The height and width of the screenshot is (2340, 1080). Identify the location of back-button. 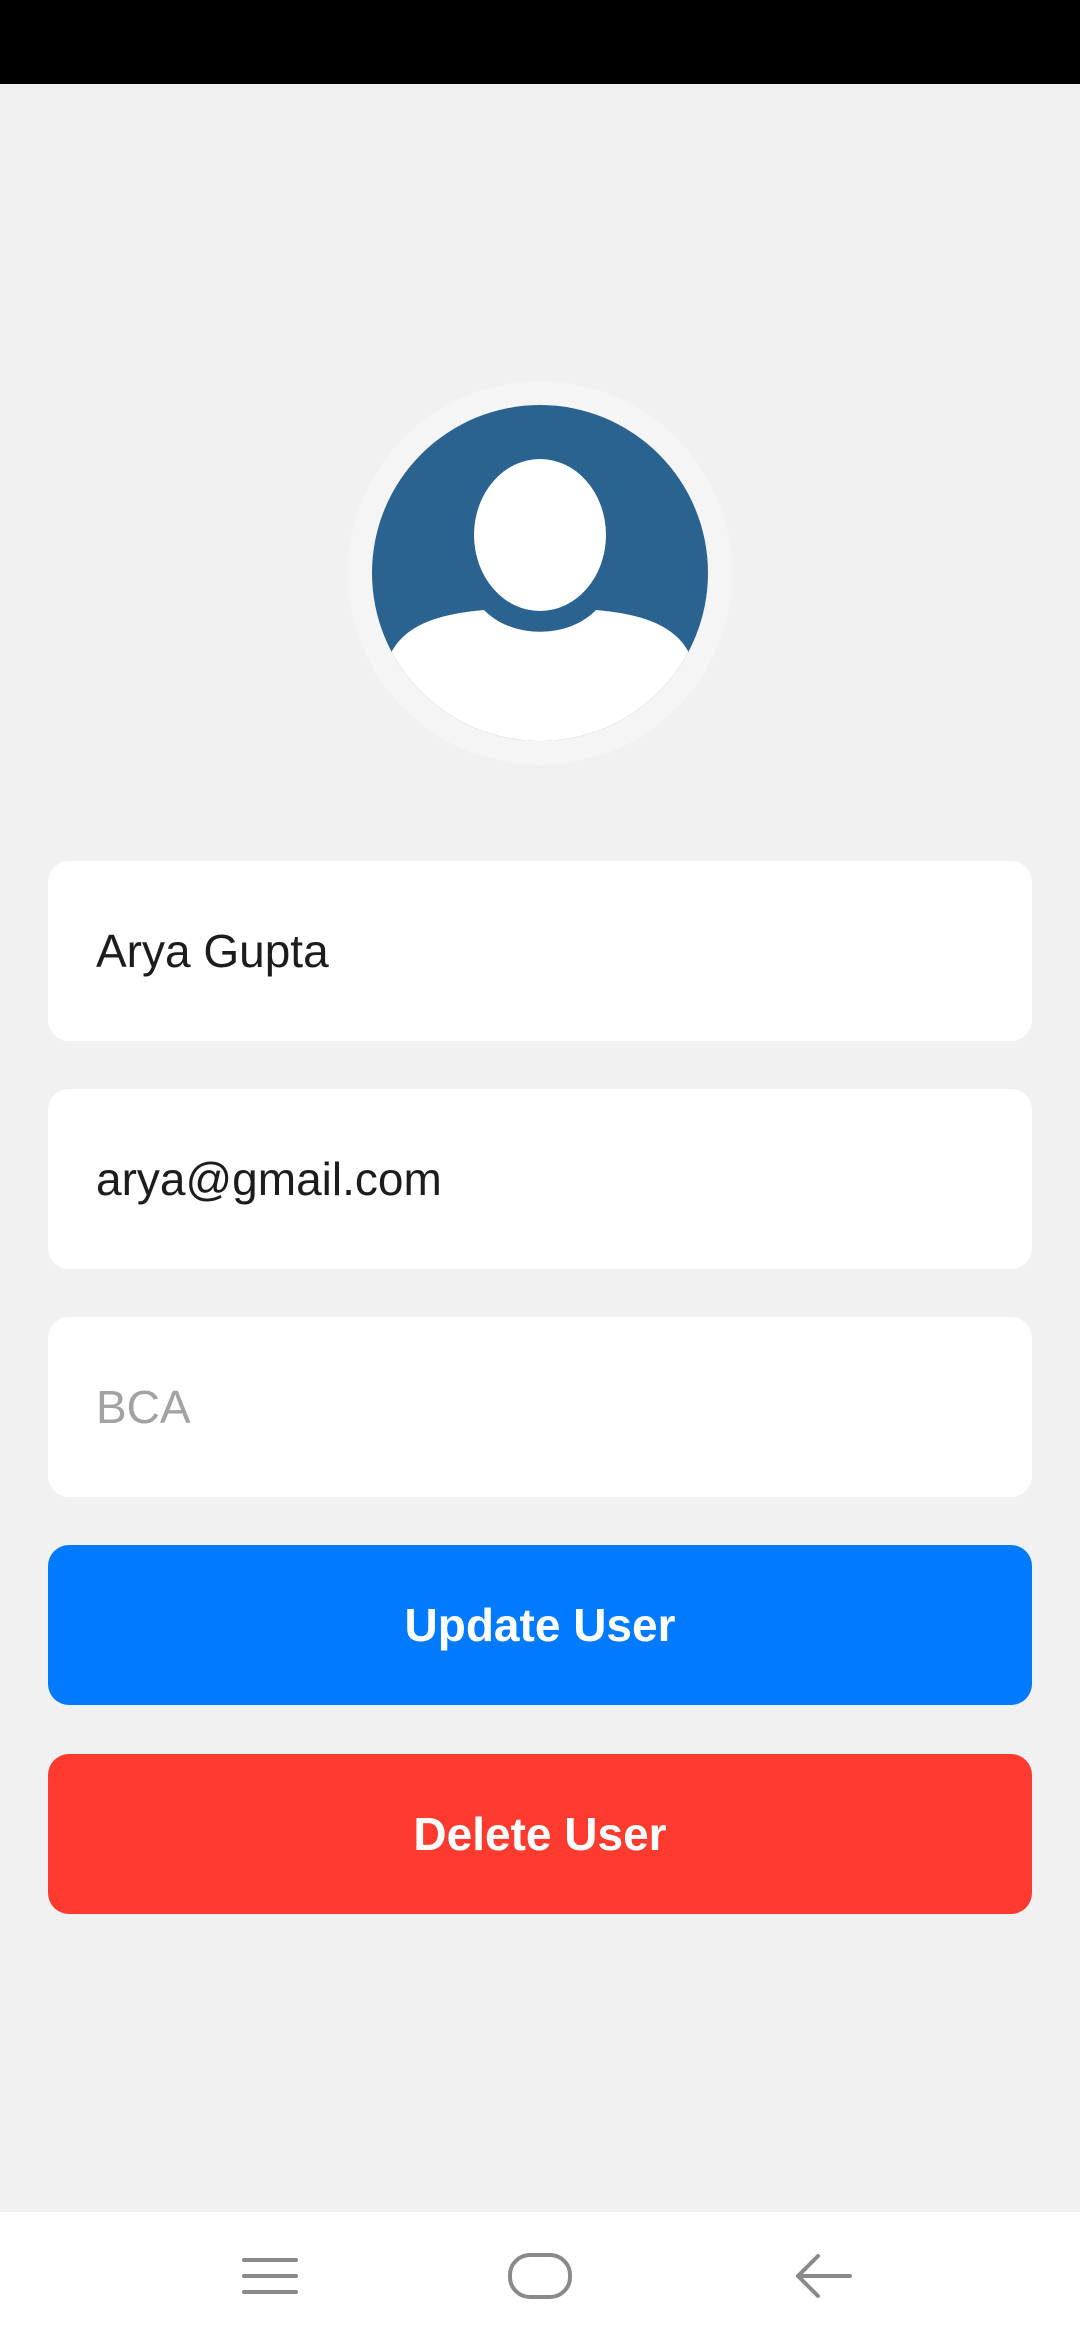
(824, 2276).